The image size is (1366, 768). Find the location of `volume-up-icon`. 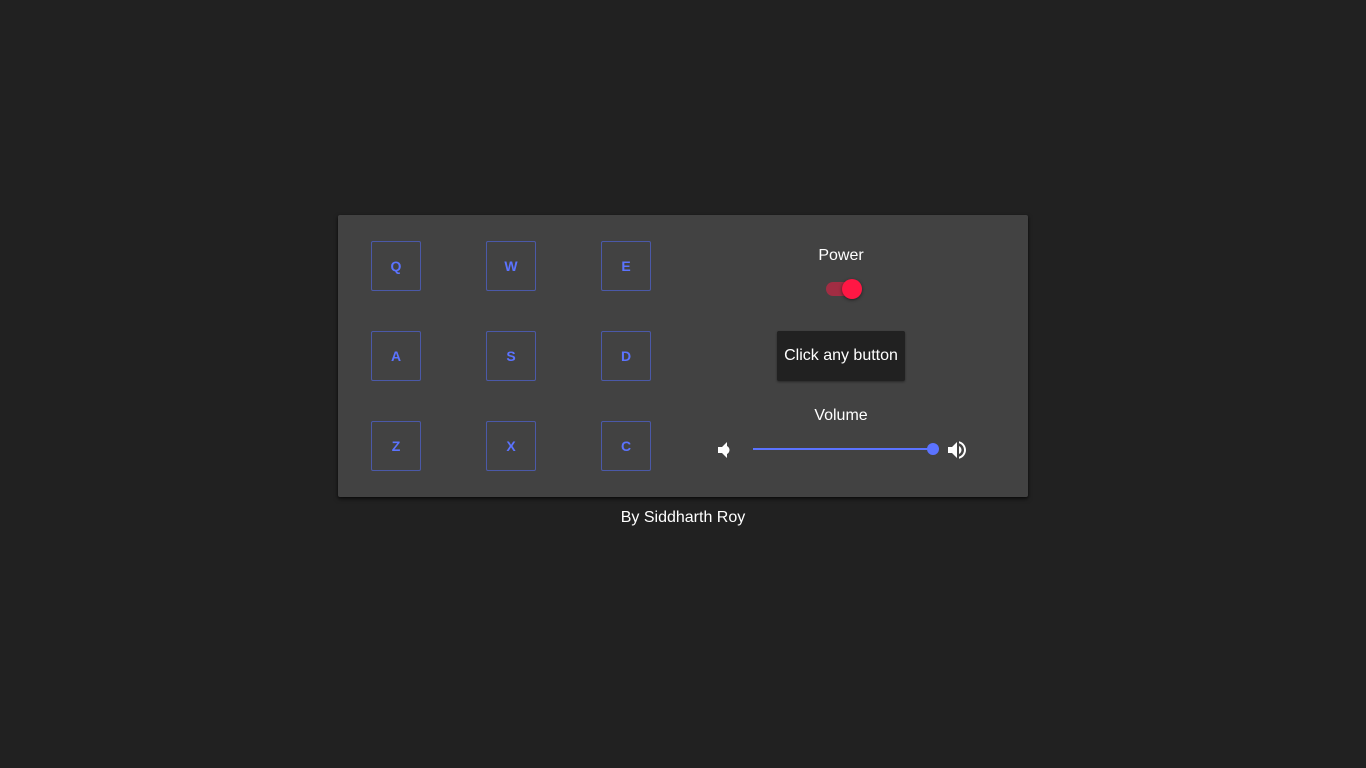

volume-up-icon is located at coordinates (957, 450).